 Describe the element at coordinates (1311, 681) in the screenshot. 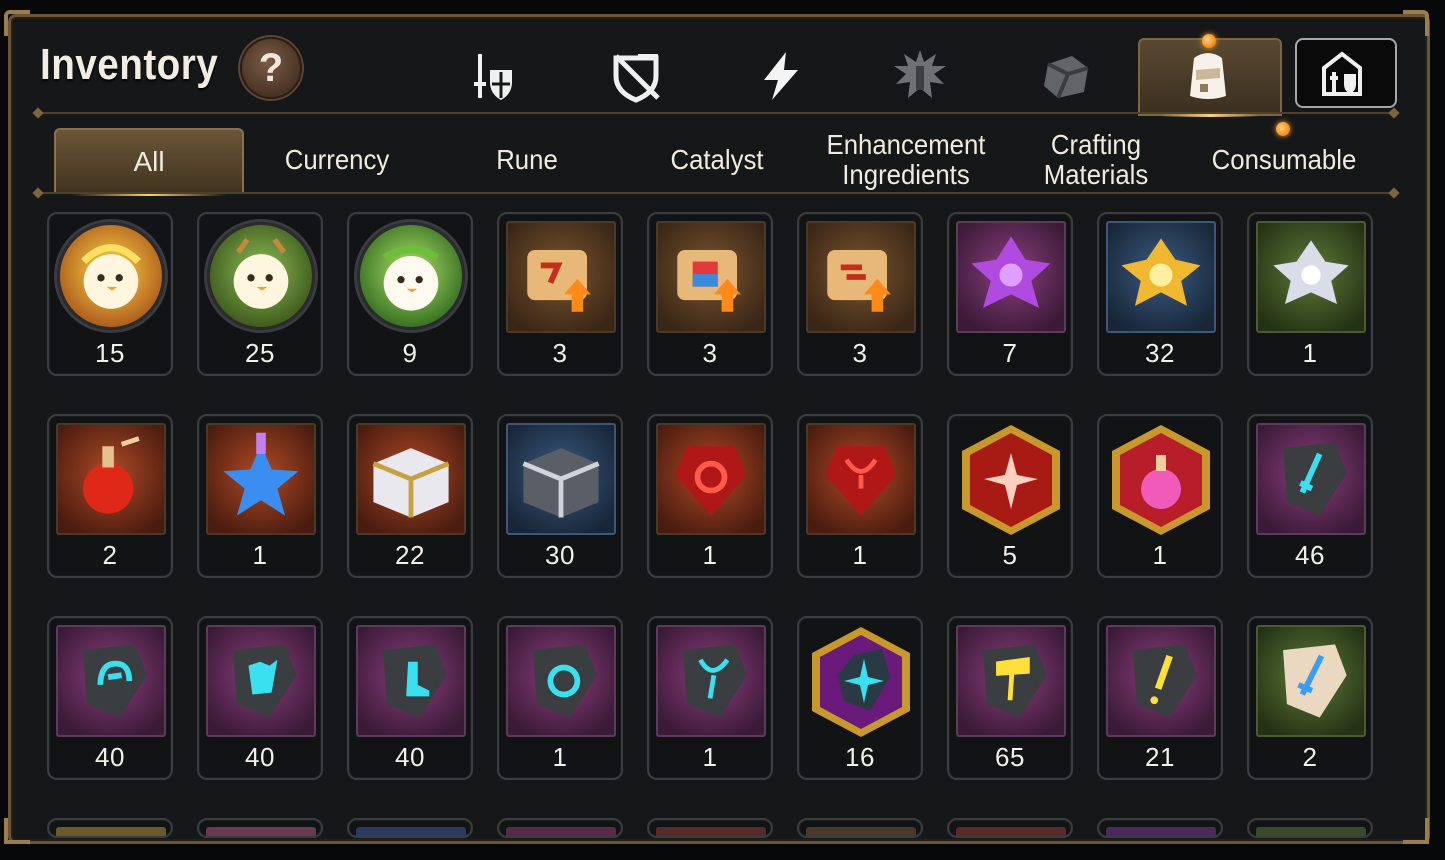

I see `light-stone-sword-icon` at that location.